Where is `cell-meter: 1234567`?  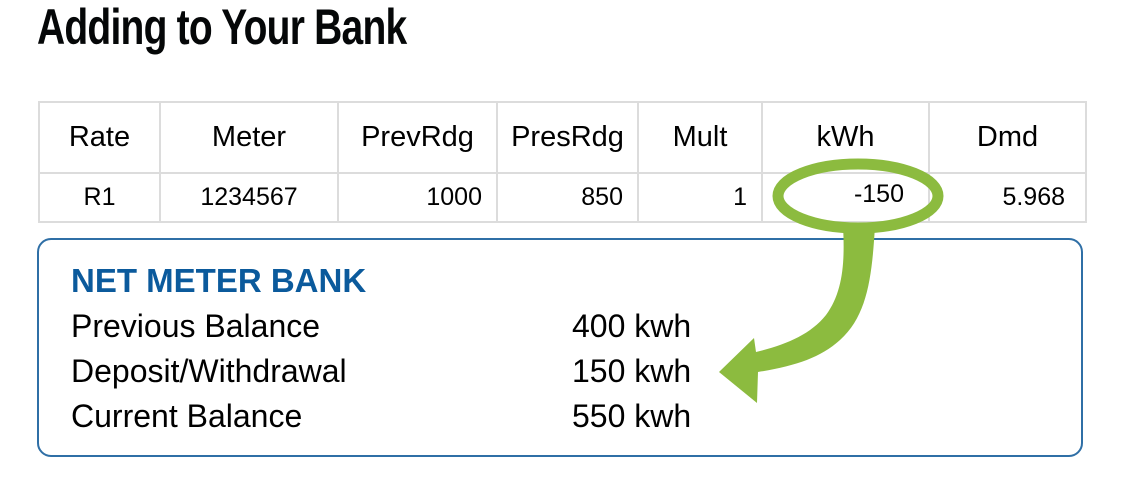
cell-meter: 1234567 is located at coordinates (249, 197).